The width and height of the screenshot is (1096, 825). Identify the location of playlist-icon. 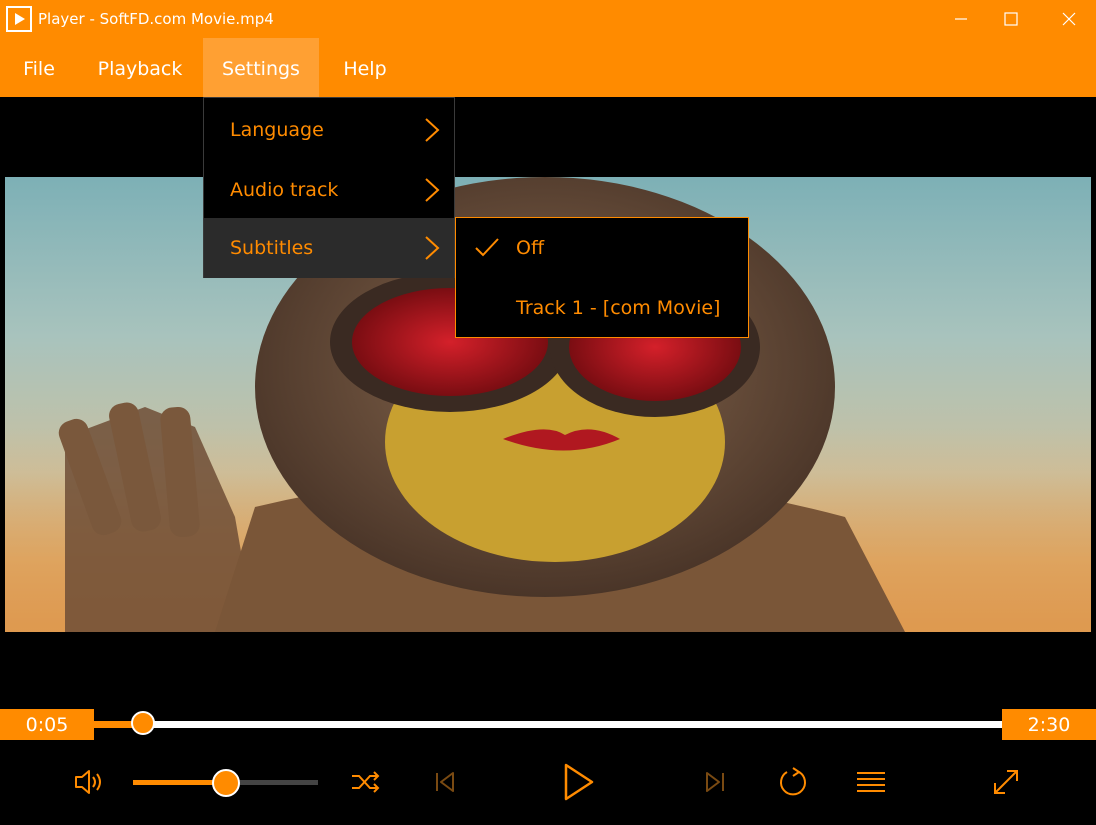
(871, 782).